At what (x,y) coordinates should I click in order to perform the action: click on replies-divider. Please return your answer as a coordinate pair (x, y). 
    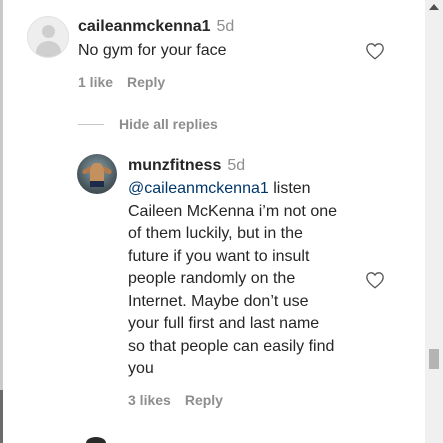
    Looking at the image, I should click on (91, 124).